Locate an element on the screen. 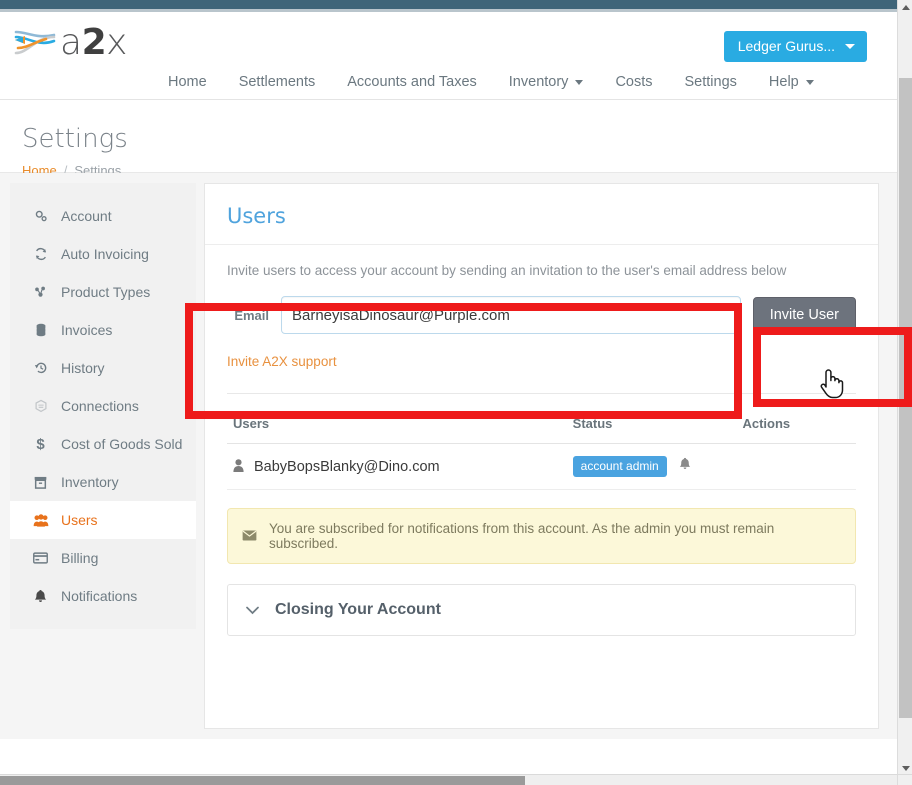  nav-item-help: Help is located at coordinates (791, 82).